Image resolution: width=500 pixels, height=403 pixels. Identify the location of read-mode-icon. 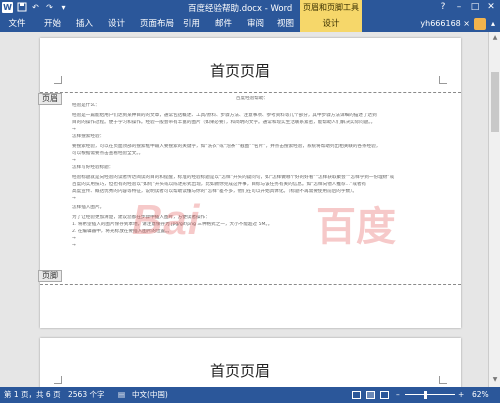
(356, 395).